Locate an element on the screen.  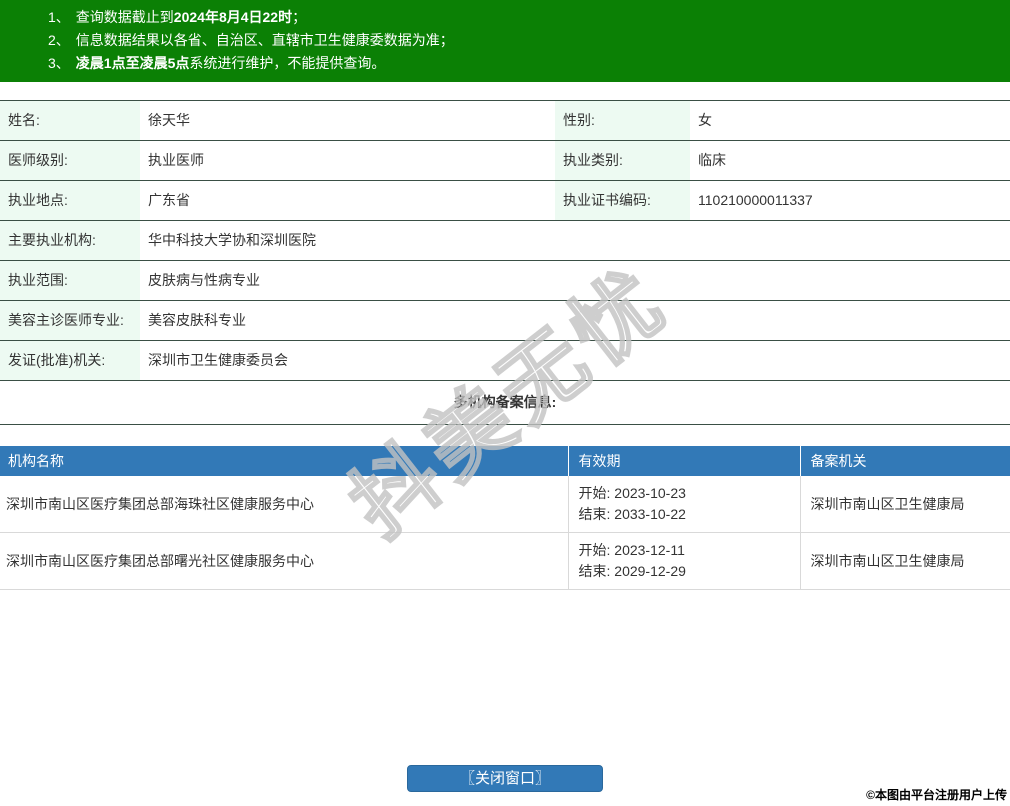
field-value-practice-scope: 皮肤病与性病专业 is located at coordinates (575, 280).